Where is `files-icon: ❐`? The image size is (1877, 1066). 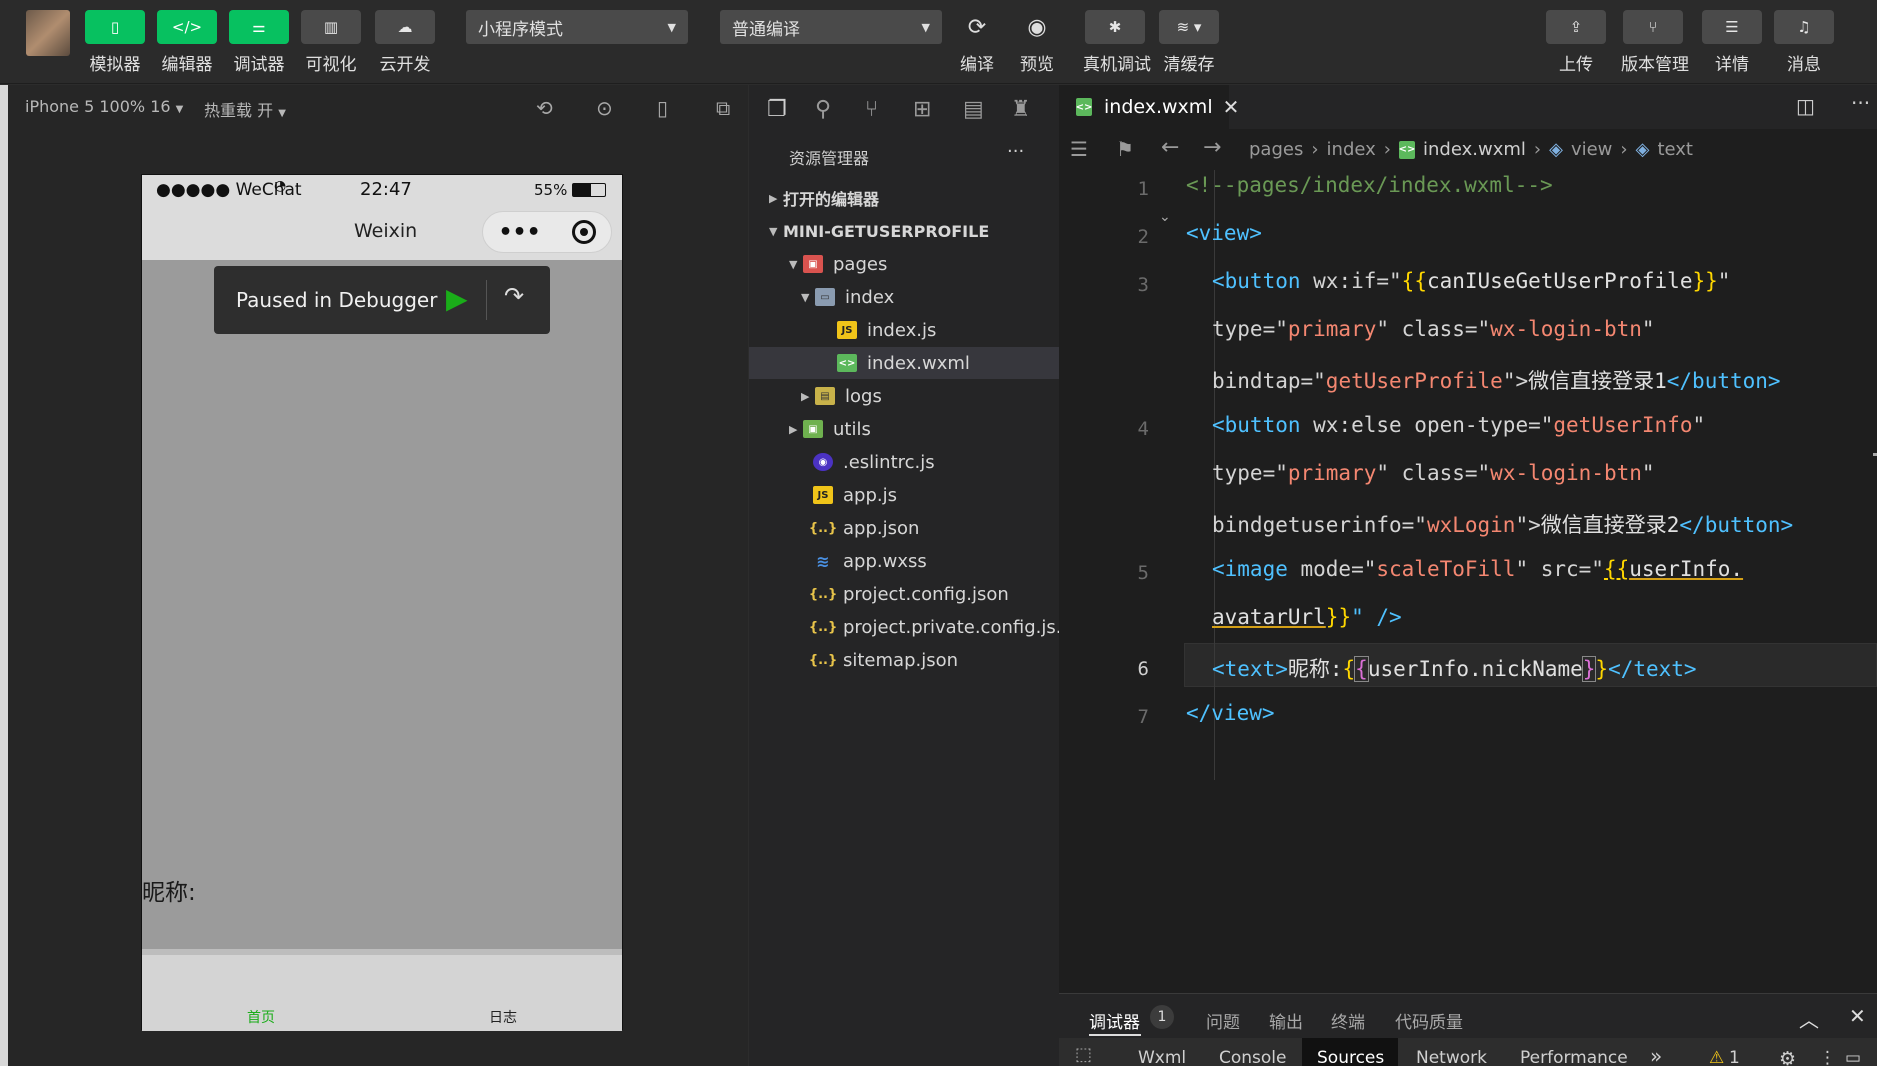 files-icon: ❐ is located at coordinates (777, 109).